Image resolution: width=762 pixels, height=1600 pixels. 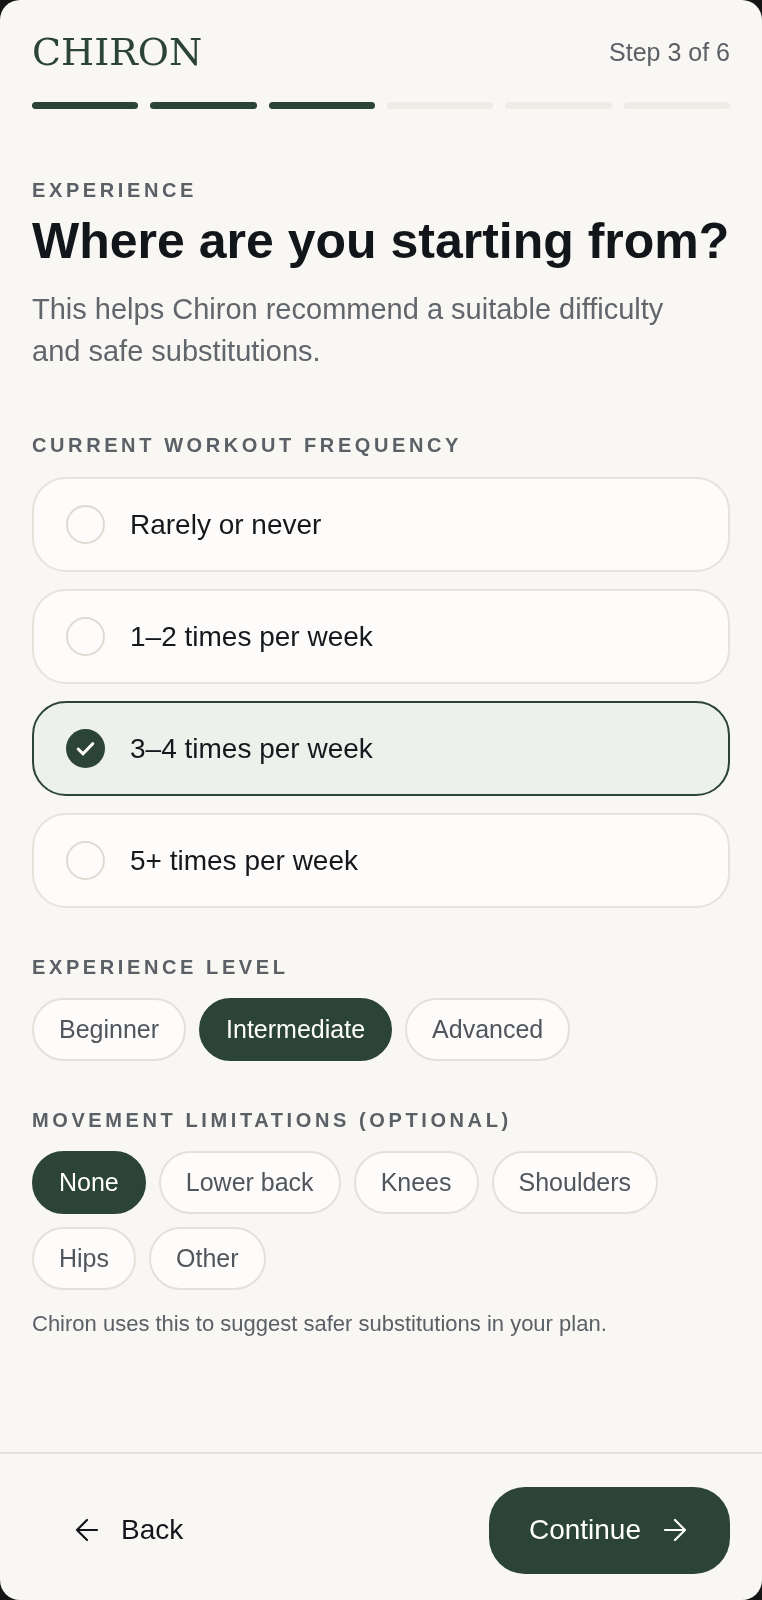 What do you see at coordinates (109, 1029) in the screenshot?
I see `experience-level-chip: Beginner` at bounding box center [109, 1029].